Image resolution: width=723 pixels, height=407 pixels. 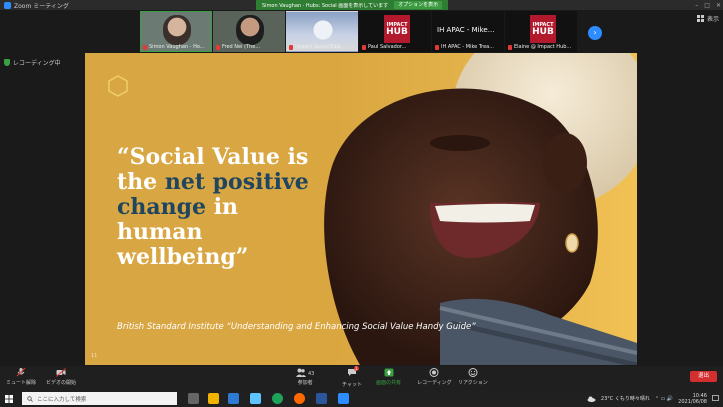 I want to click on next-page-button: ›, so click(x=595, y=33).